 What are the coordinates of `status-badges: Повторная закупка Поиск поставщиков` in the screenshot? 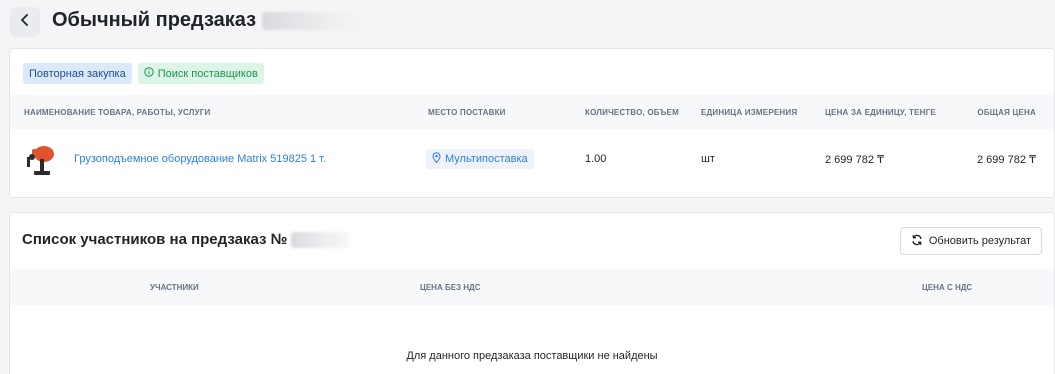 It's located at (143, 73).